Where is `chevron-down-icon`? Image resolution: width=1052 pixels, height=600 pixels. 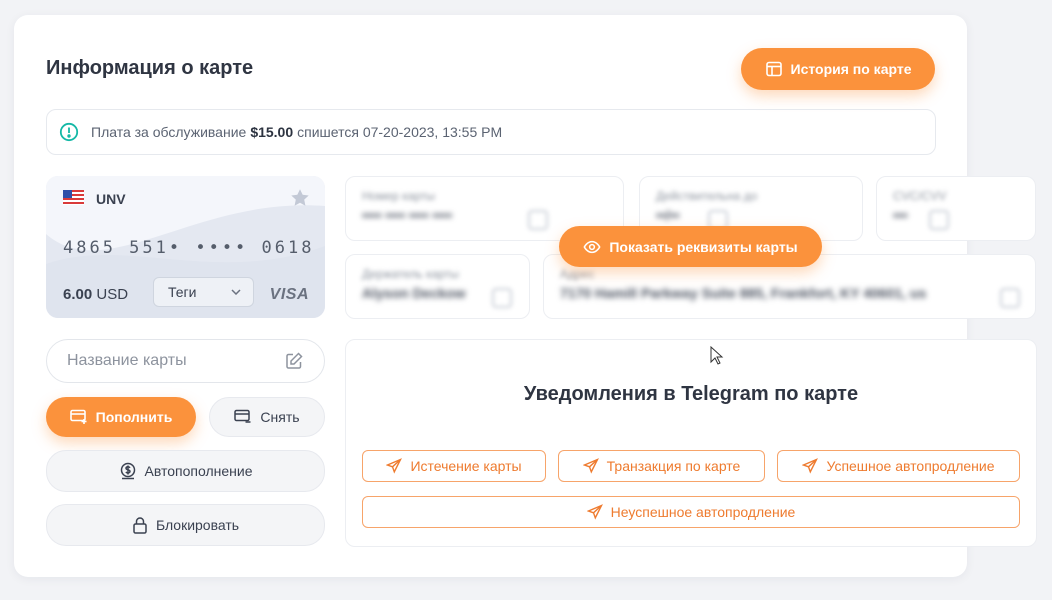
chevron-down-icon is located at coordinates (236, 292).